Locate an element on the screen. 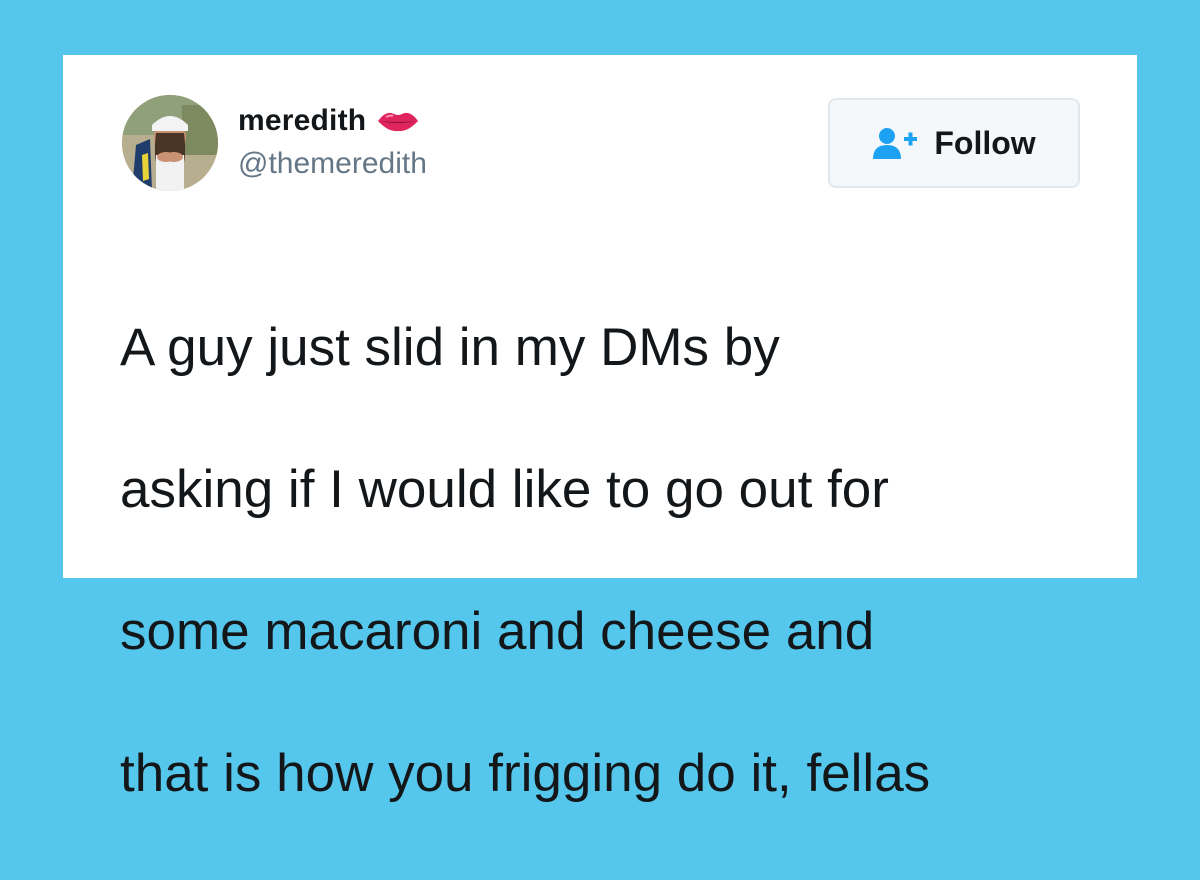 The image size is (1200, 880). tweet-text-line: A guy just slid in my DMs by is located at coordinates (450, 347).